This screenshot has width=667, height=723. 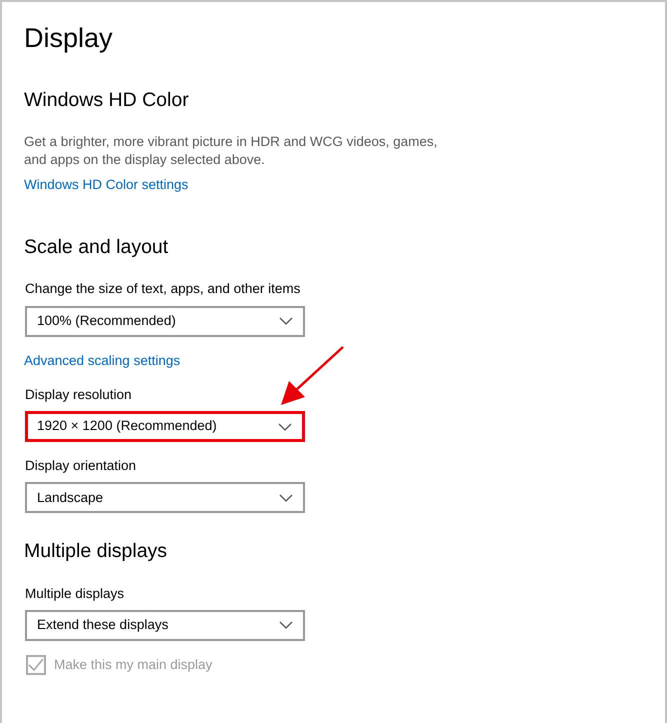 I want to click on section-heading: Windows HD Color, so click(x=107, y=101).